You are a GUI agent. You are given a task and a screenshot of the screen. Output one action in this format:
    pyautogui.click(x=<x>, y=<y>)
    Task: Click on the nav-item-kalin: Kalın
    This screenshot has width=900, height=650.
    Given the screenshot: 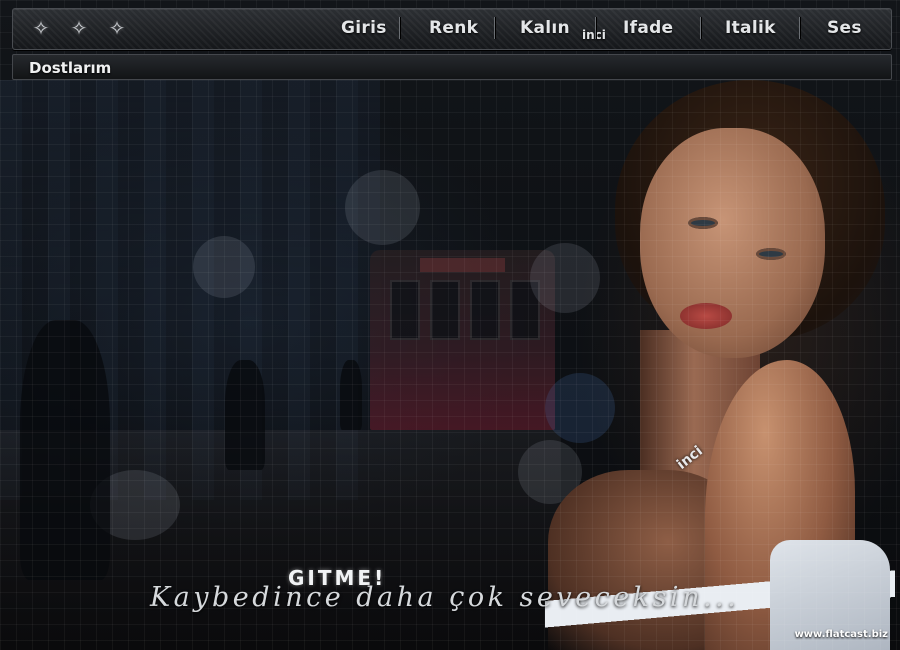 What is the action you would take?
    pyautogui.click(x=545, y=28)
    